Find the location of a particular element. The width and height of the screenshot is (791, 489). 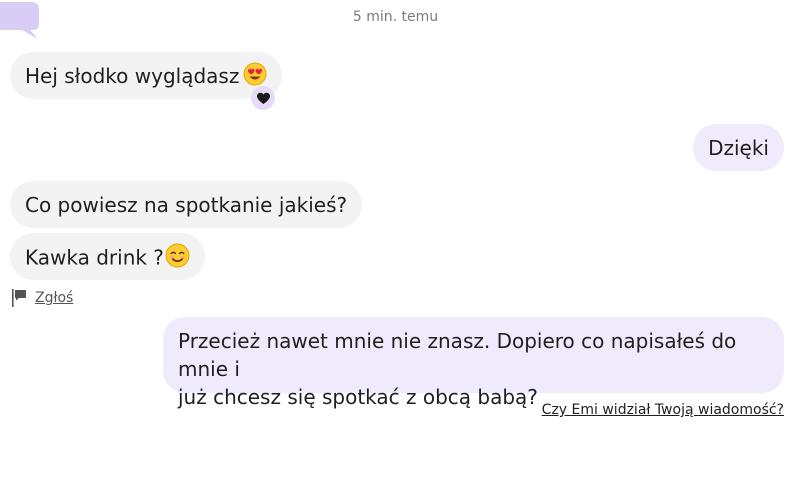

outgoing-message: Dzięki is located at coordinates (738, 147).